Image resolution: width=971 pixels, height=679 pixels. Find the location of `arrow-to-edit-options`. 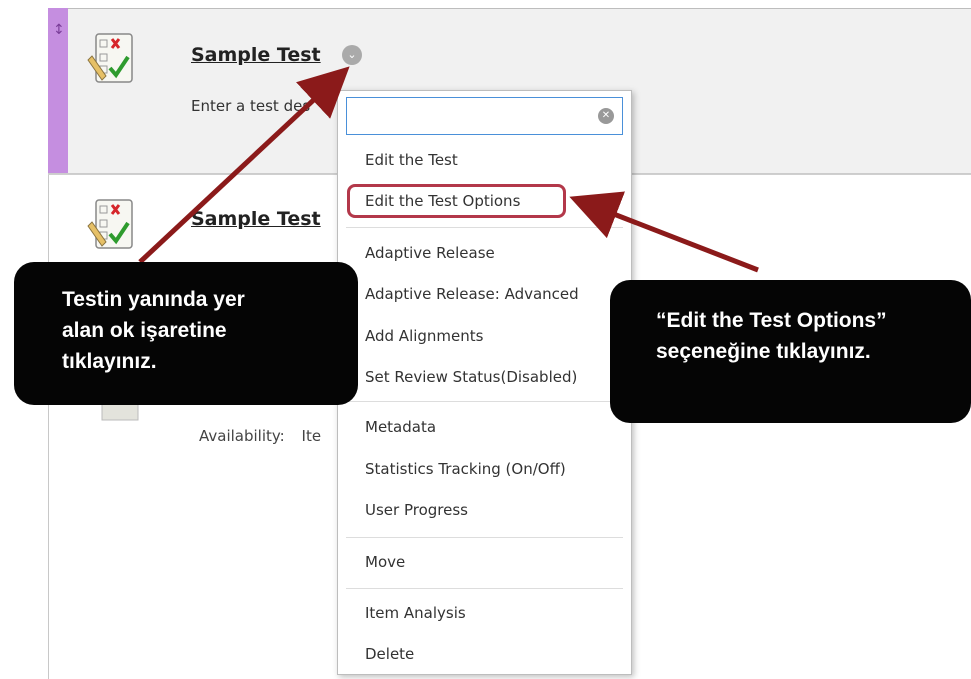

arrow-to-edit-options is located at coordinates (664, 232).